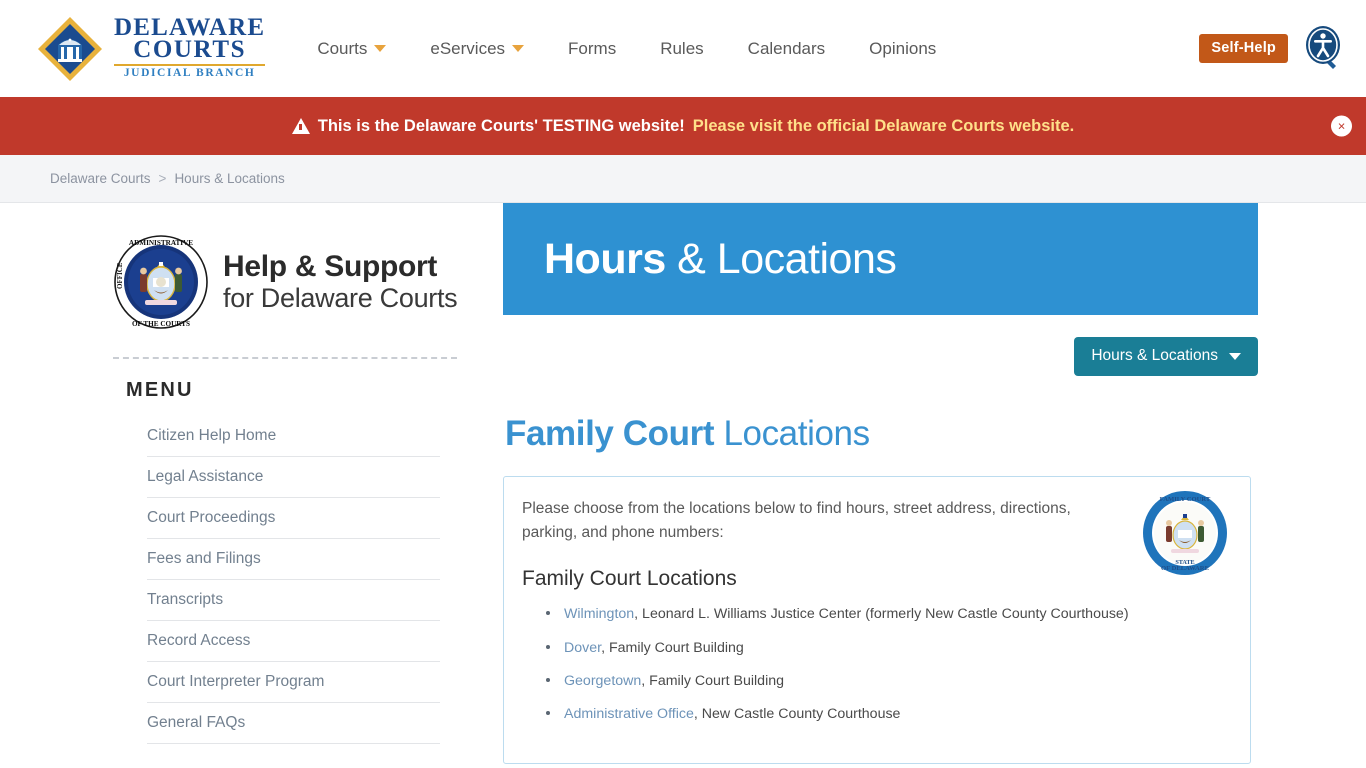 The width and height of the screenshot is (1366, 768). I want to click on section-title: Family Court Locations, so click(934, 415).